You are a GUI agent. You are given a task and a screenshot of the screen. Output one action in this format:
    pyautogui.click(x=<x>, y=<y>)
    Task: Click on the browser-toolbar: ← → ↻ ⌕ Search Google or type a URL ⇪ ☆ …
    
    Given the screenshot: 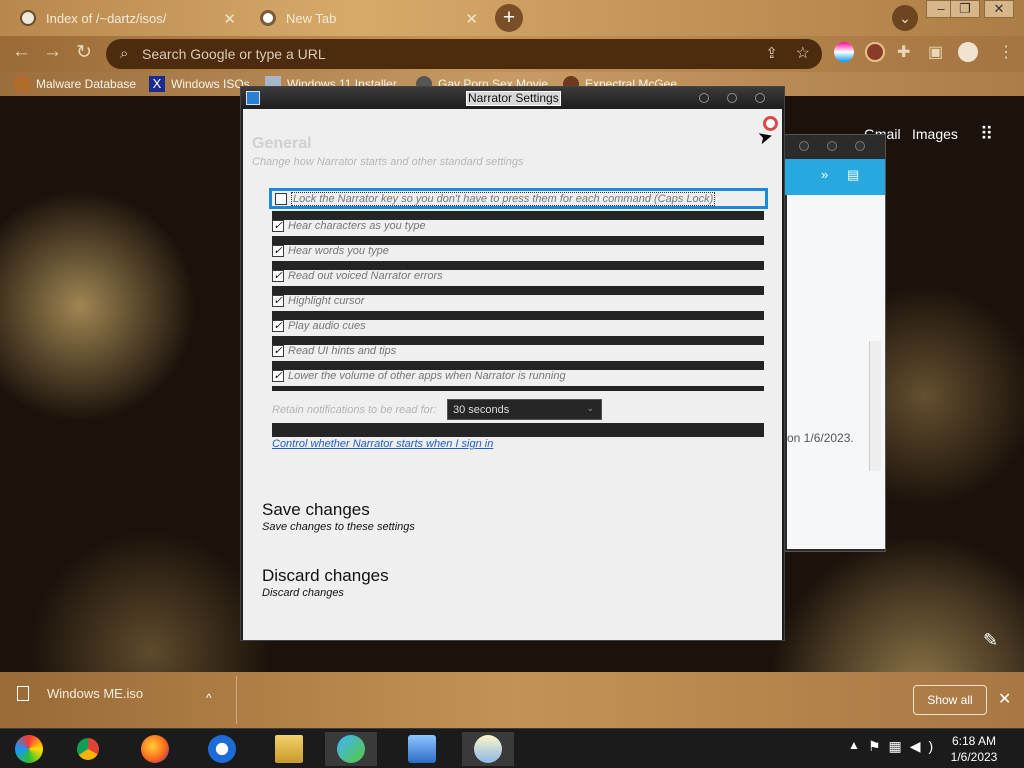 What is the action you would take?
    pyautogui.click(x=512, y=54)
    